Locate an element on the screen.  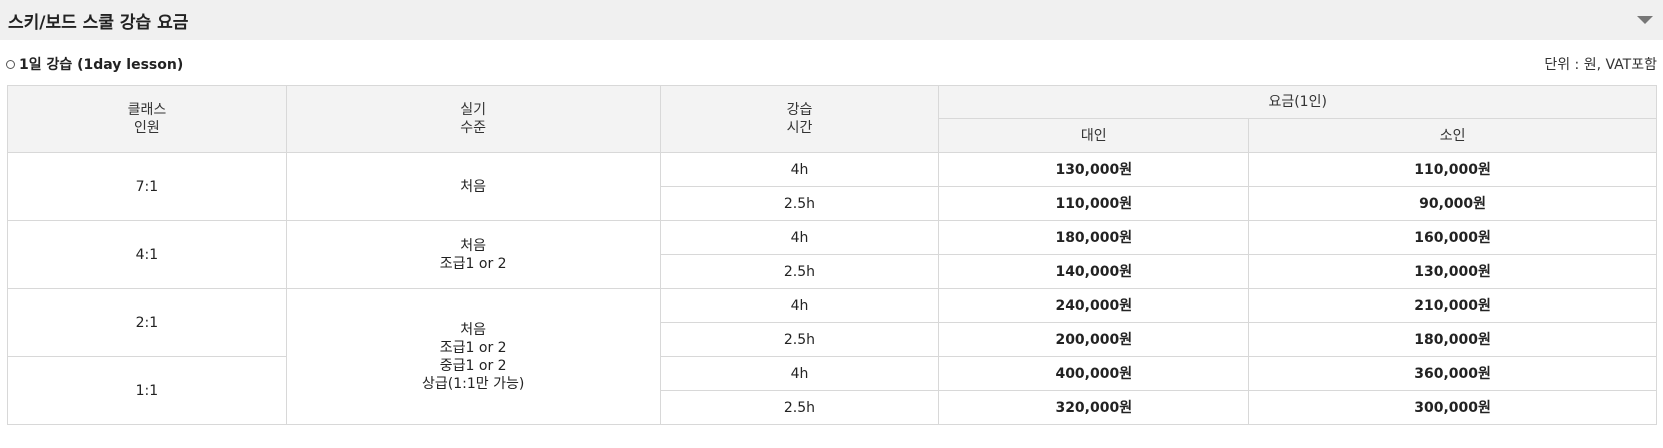
section-header: 스키/보드 스쿨 강습 요금 is located at coordinates (831, 20).